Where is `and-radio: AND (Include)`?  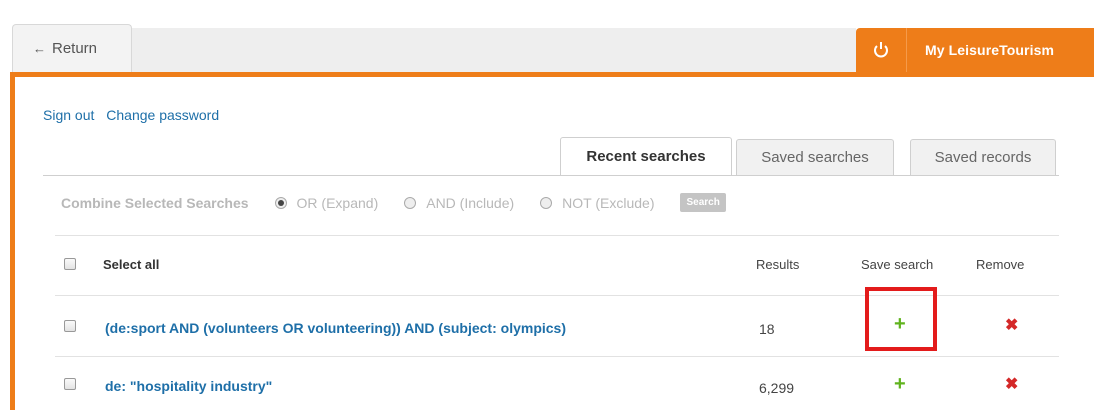
and-radio: AND (Include) is located at coordinates (459, 203).